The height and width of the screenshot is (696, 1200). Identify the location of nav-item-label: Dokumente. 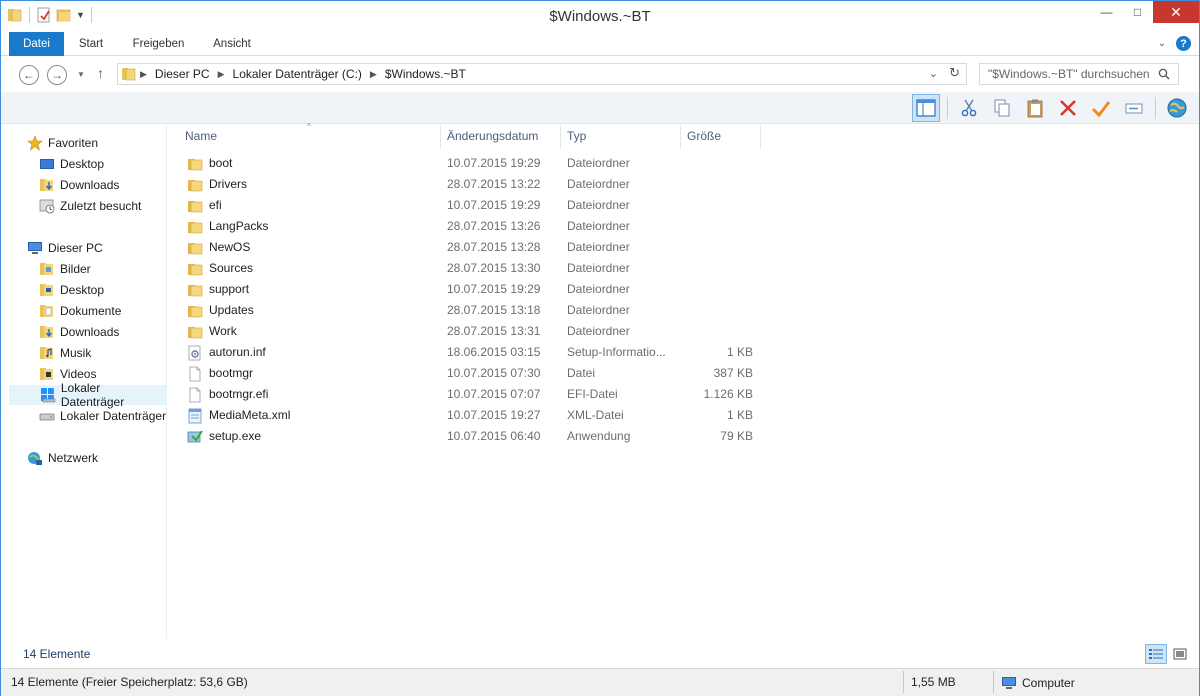
(91, 311).